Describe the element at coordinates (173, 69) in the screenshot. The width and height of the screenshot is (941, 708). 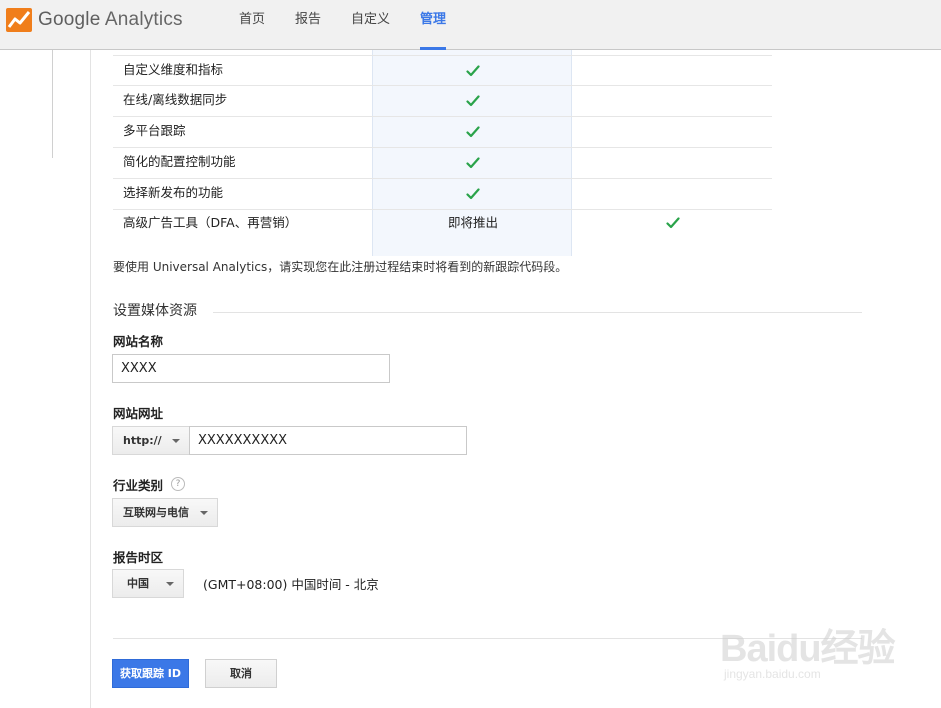
I see `feature-label: 自定义维度和指标` at that location.